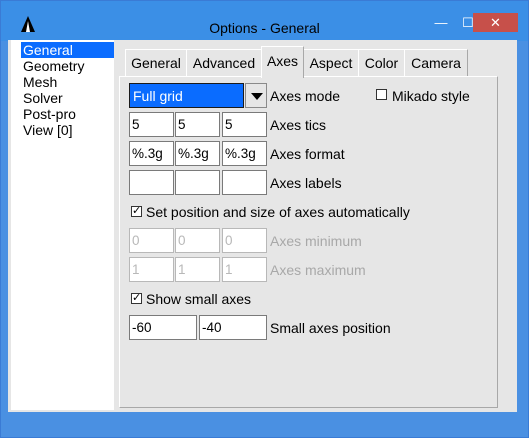 The height and width of the screenshot is (438, 529). Describe the element at coordinates (62, 82) in the screenshot. I see `nav-item-mesh: Mesh` at that location.